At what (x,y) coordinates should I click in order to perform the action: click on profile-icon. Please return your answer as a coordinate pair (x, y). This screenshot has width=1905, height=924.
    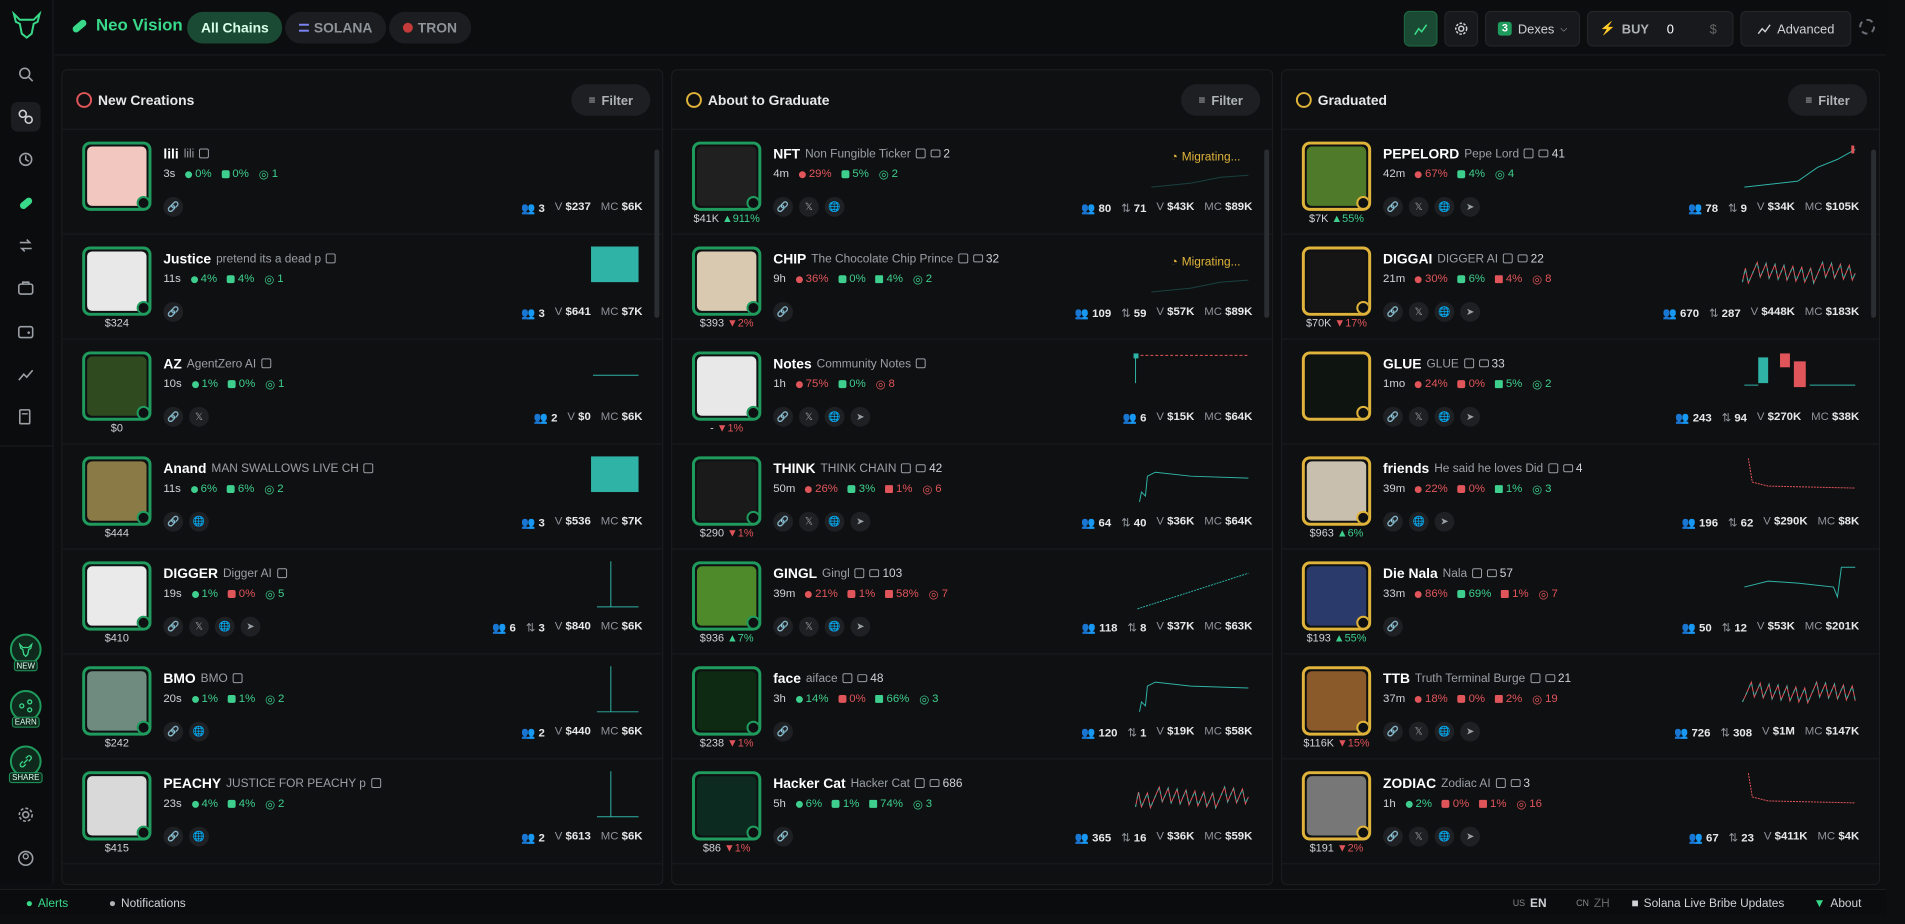
    Looking at the image, I should click on (26, 858).